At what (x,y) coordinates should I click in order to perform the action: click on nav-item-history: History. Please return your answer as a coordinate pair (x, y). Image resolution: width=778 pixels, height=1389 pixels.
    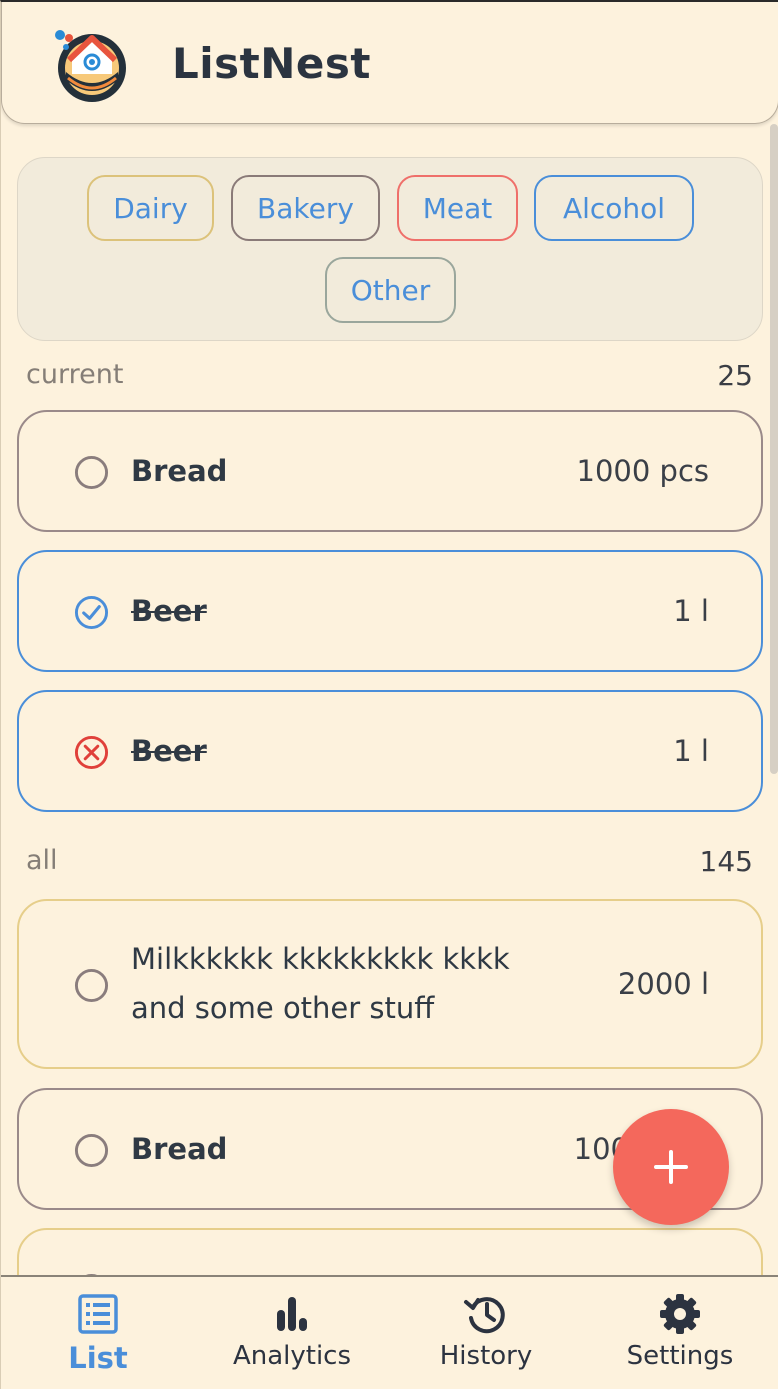
    Looking at the image, I should click on (486, 1333).